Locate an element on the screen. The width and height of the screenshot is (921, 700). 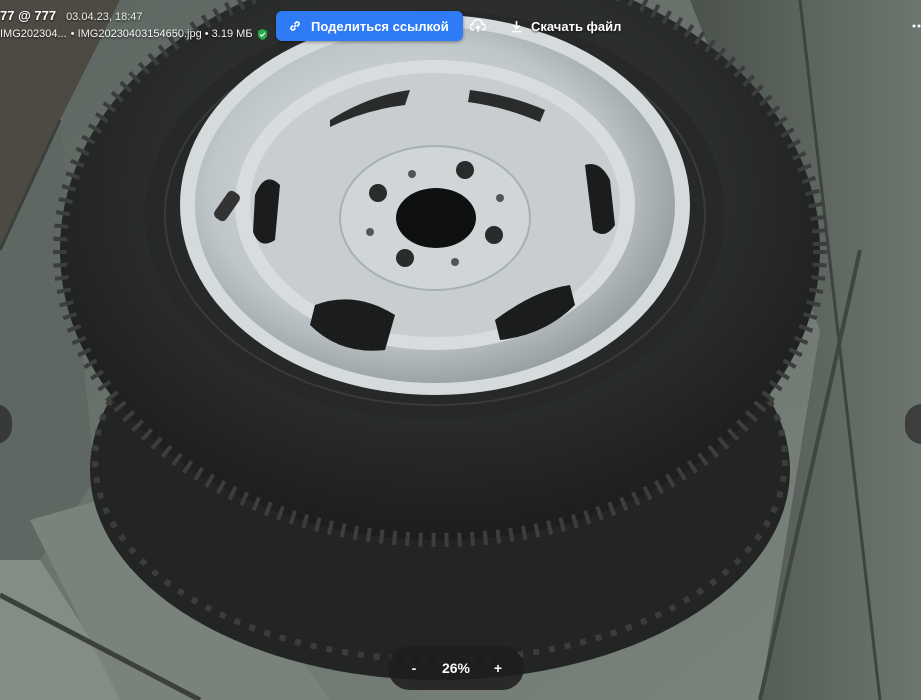
zoom-control: - 26% + is located at coordinates (456, 668).